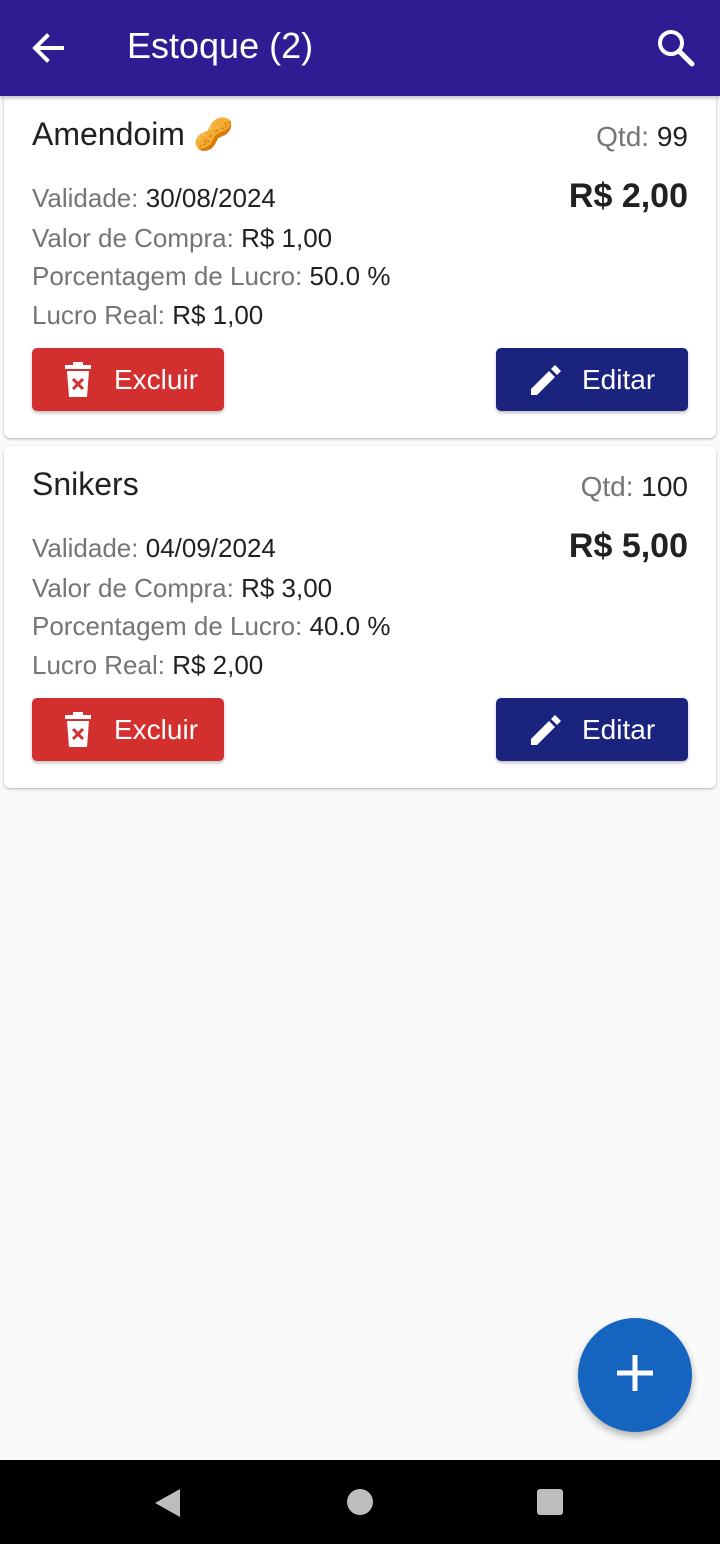 The image size is (720, 1544). I want to click on search-icon, so click(676, 48).